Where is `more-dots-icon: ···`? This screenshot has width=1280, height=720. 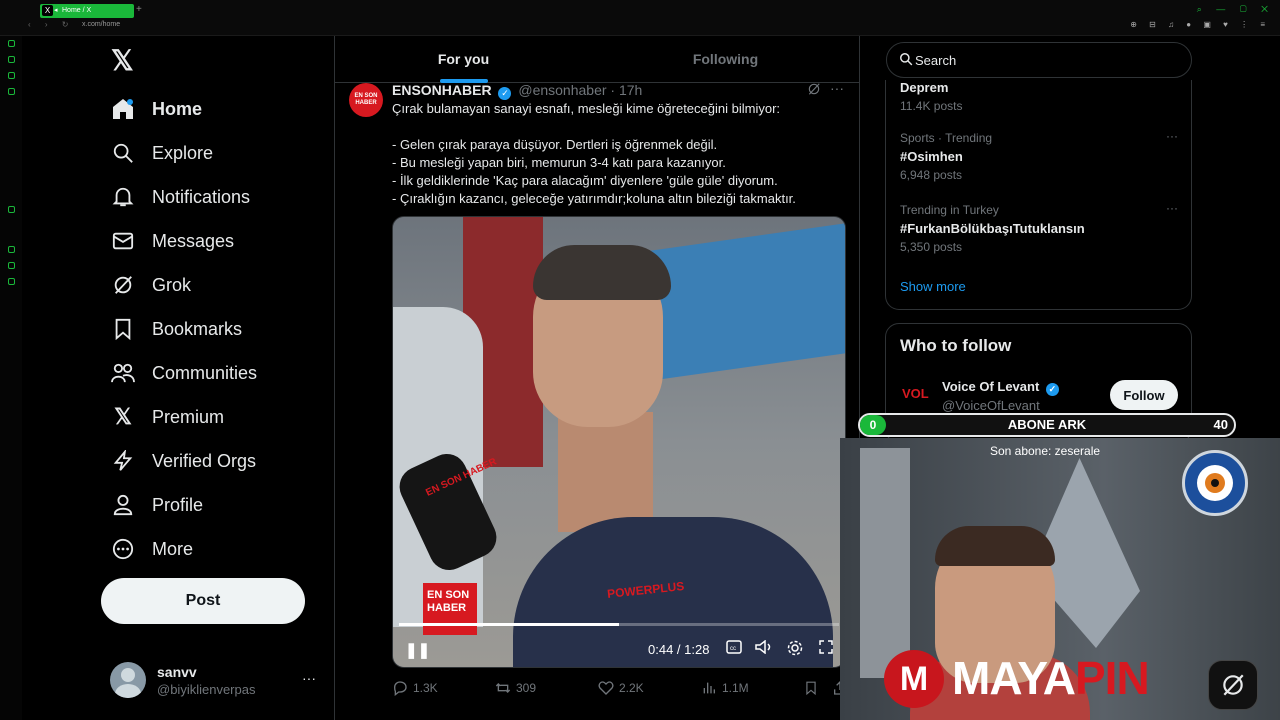
more-dots-icon: ··· is located at coordinates (309, 678).